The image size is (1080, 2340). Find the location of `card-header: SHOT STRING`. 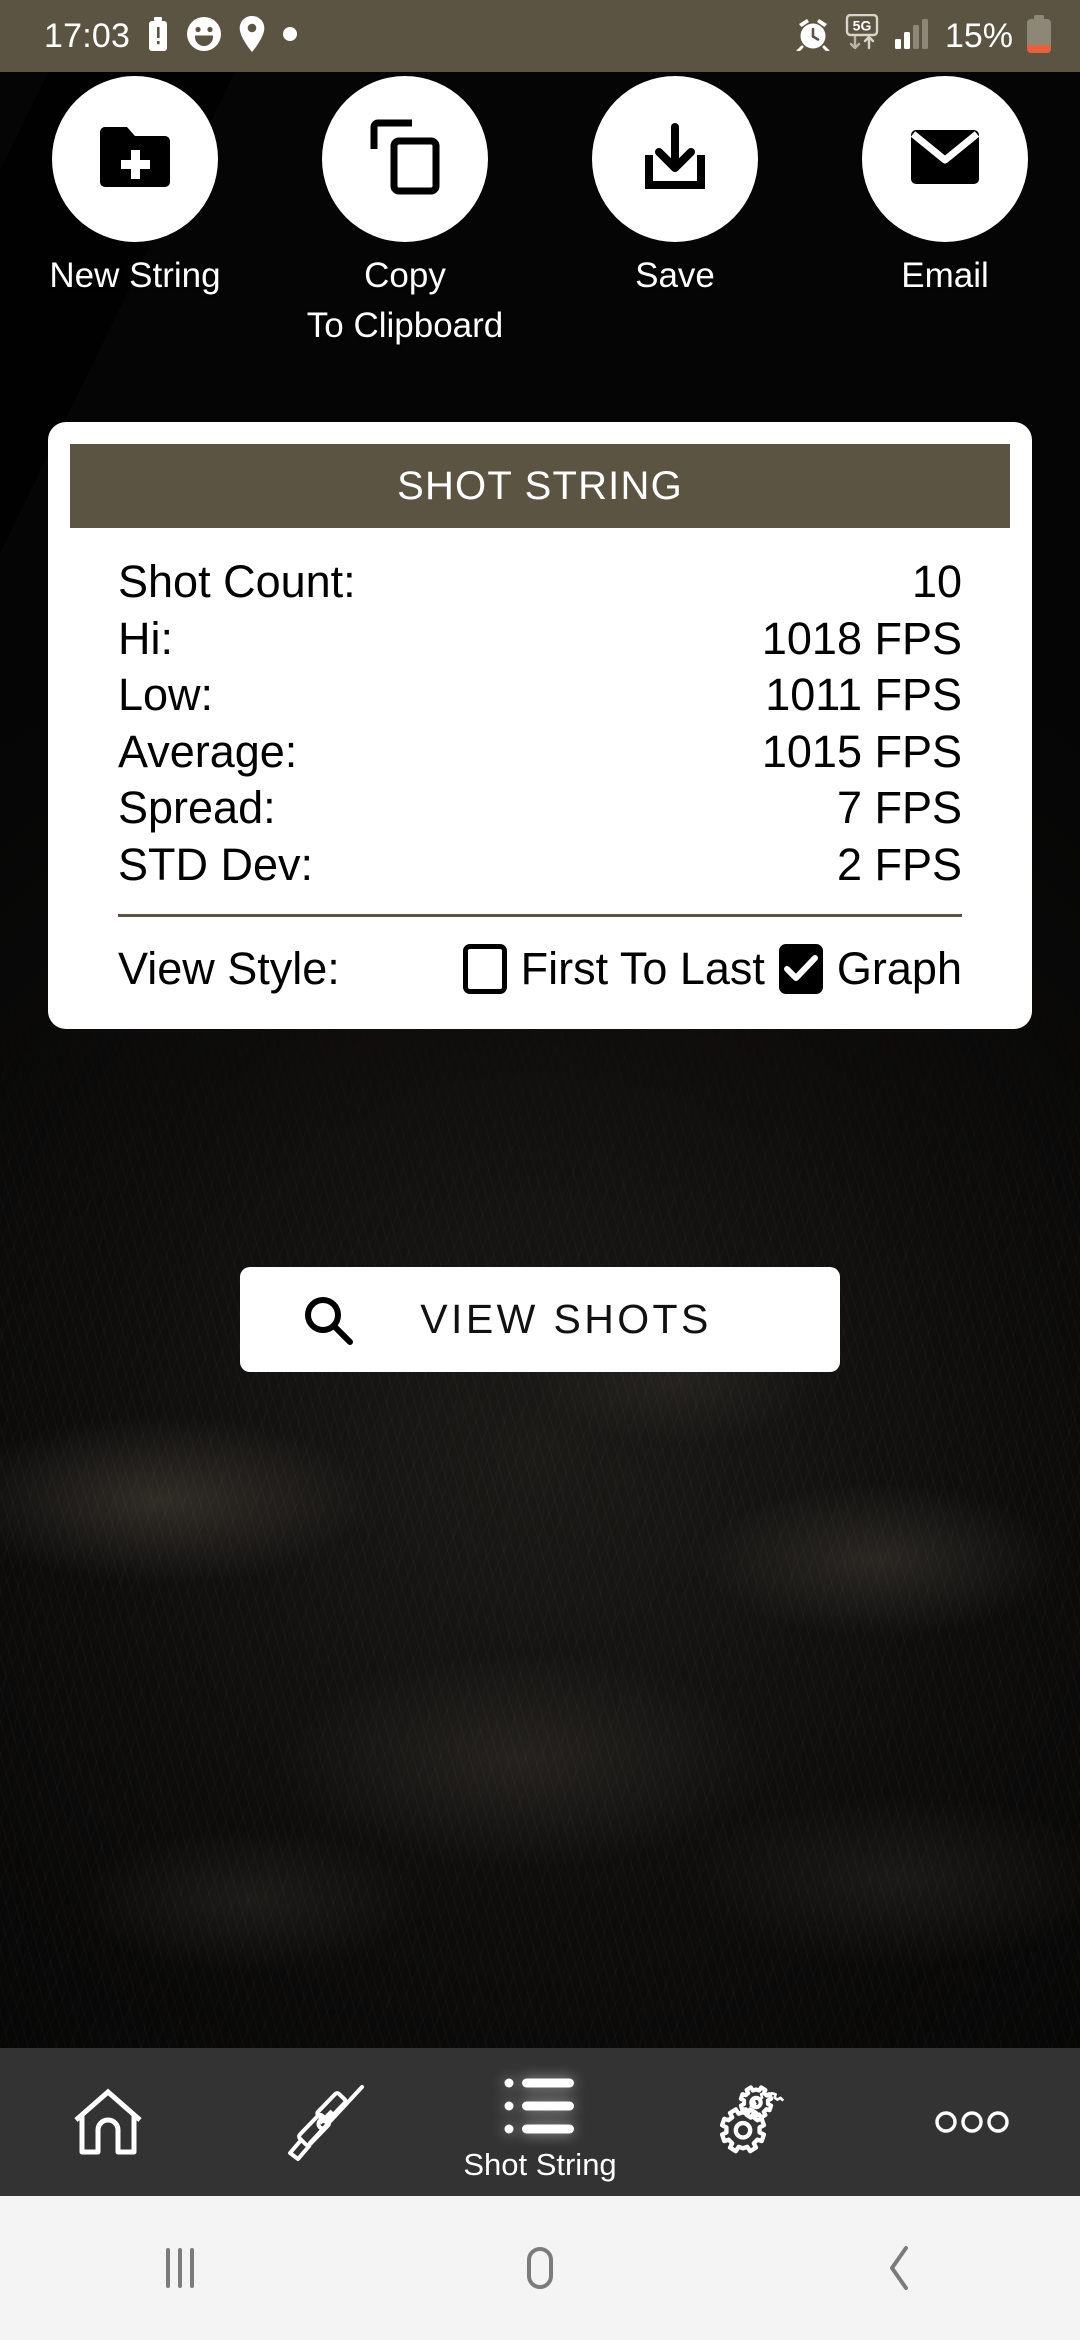

card-header: SHOT STRING is located at coordinates (540, 486).